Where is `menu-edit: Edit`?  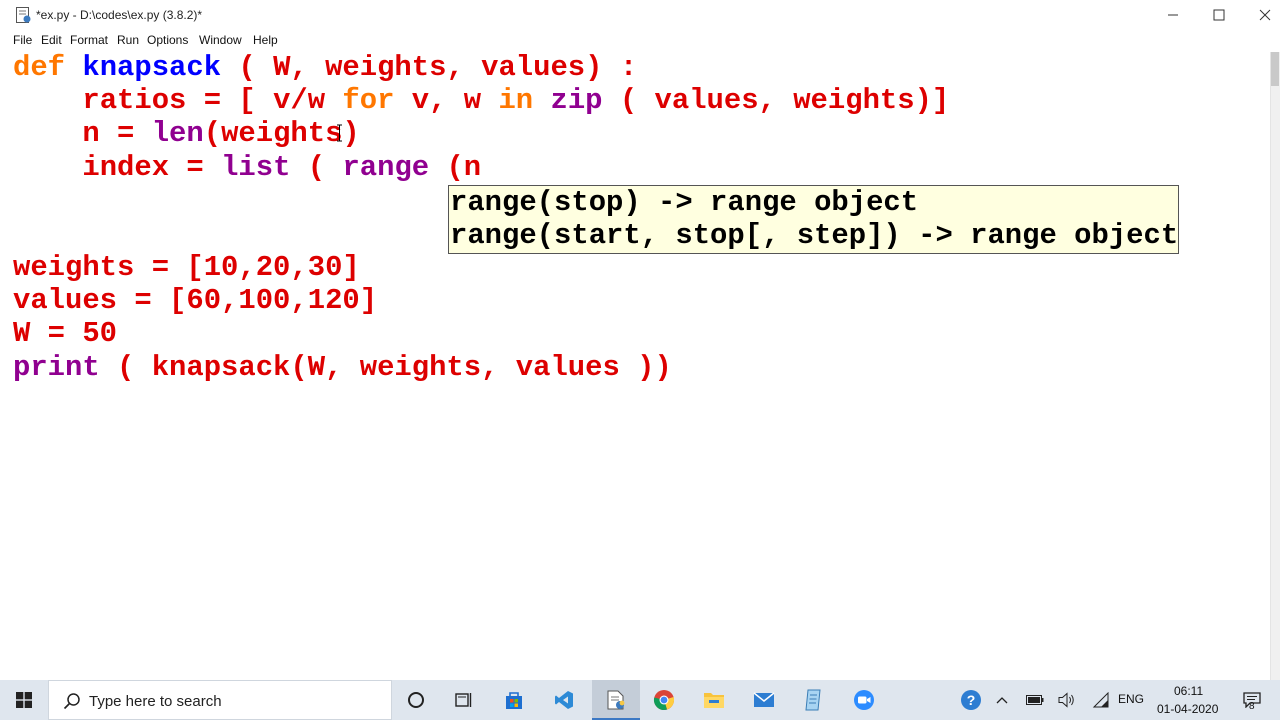 menu-edit: Edit is located at coordinates (51, 40).